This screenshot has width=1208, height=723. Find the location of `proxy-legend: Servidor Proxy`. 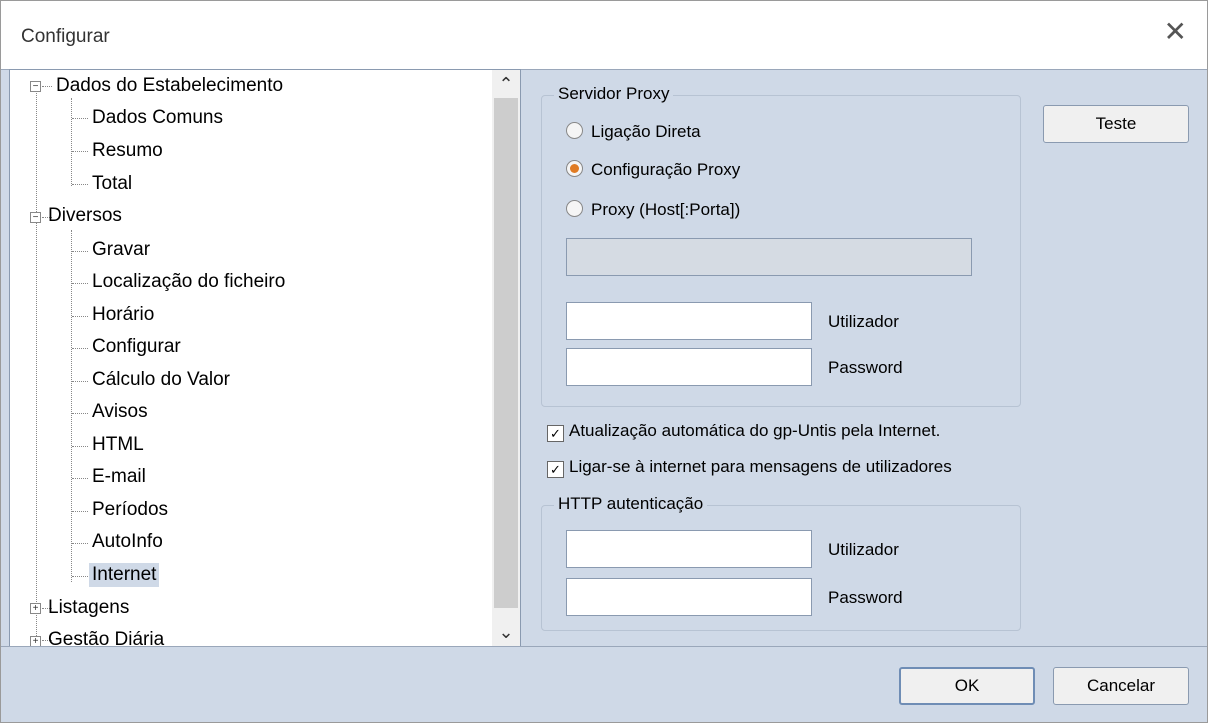

proxy-legend: Servidor Proxy is located at coordinates (614, 94).